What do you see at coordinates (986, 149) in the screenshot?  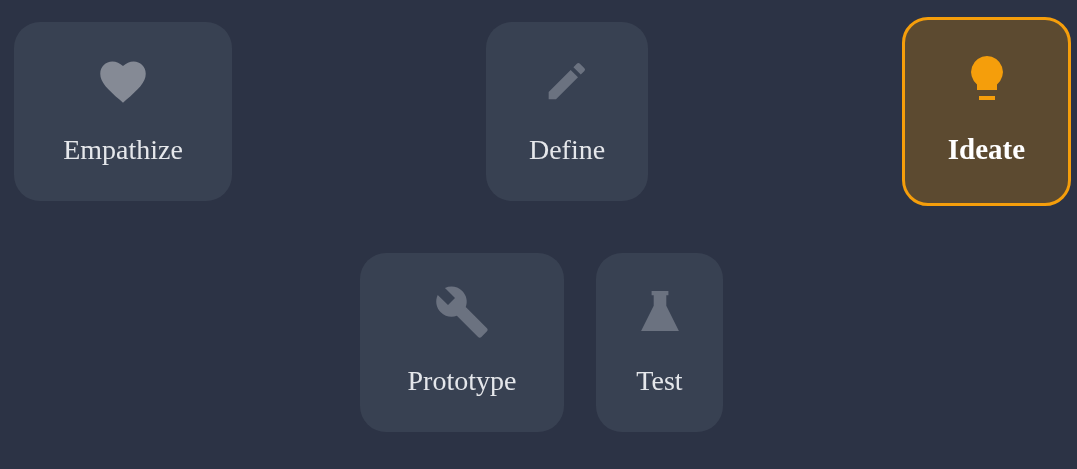 I see `stage-label: Ideate` at bounding box center [986, 149].